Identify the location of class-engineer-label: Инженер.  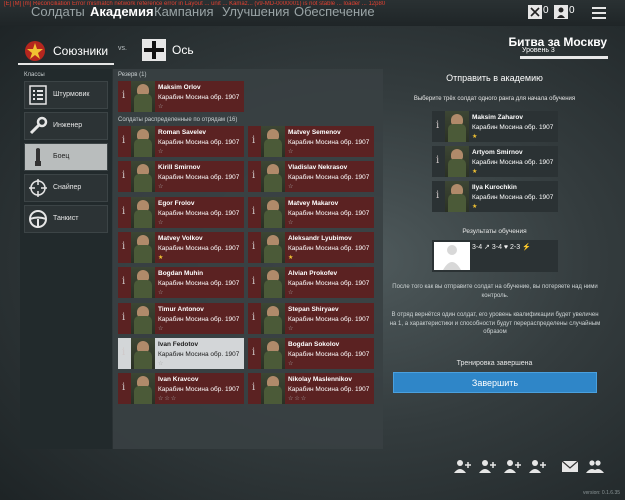
(68, 125).